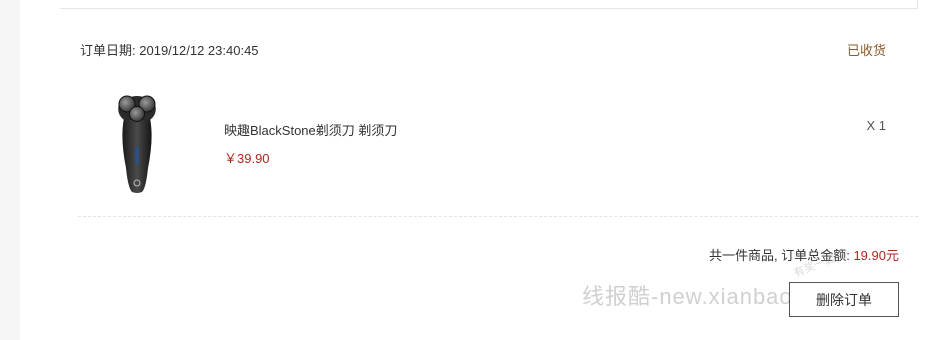  What do you see at coordinates (310, 129) in the screenshot?
I see `product-name: 映趣BlackStone剃须刀 剃须刀` at bounding box center [310, 129].